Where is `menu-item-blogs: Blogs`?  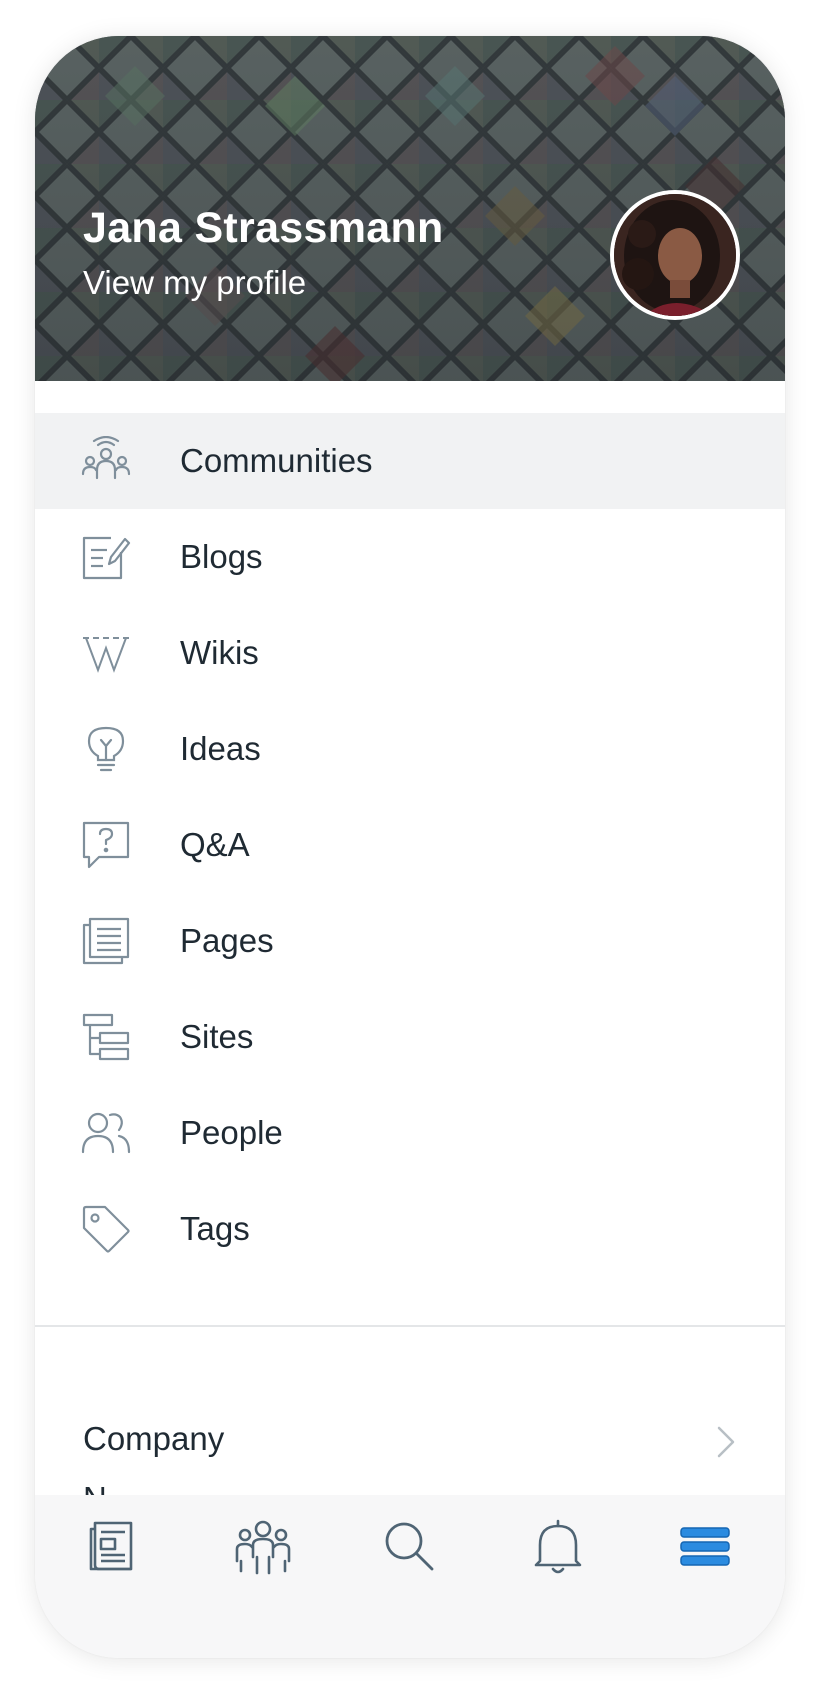 menu-item-blogs: Blogs is located at coordinates (410, 557).